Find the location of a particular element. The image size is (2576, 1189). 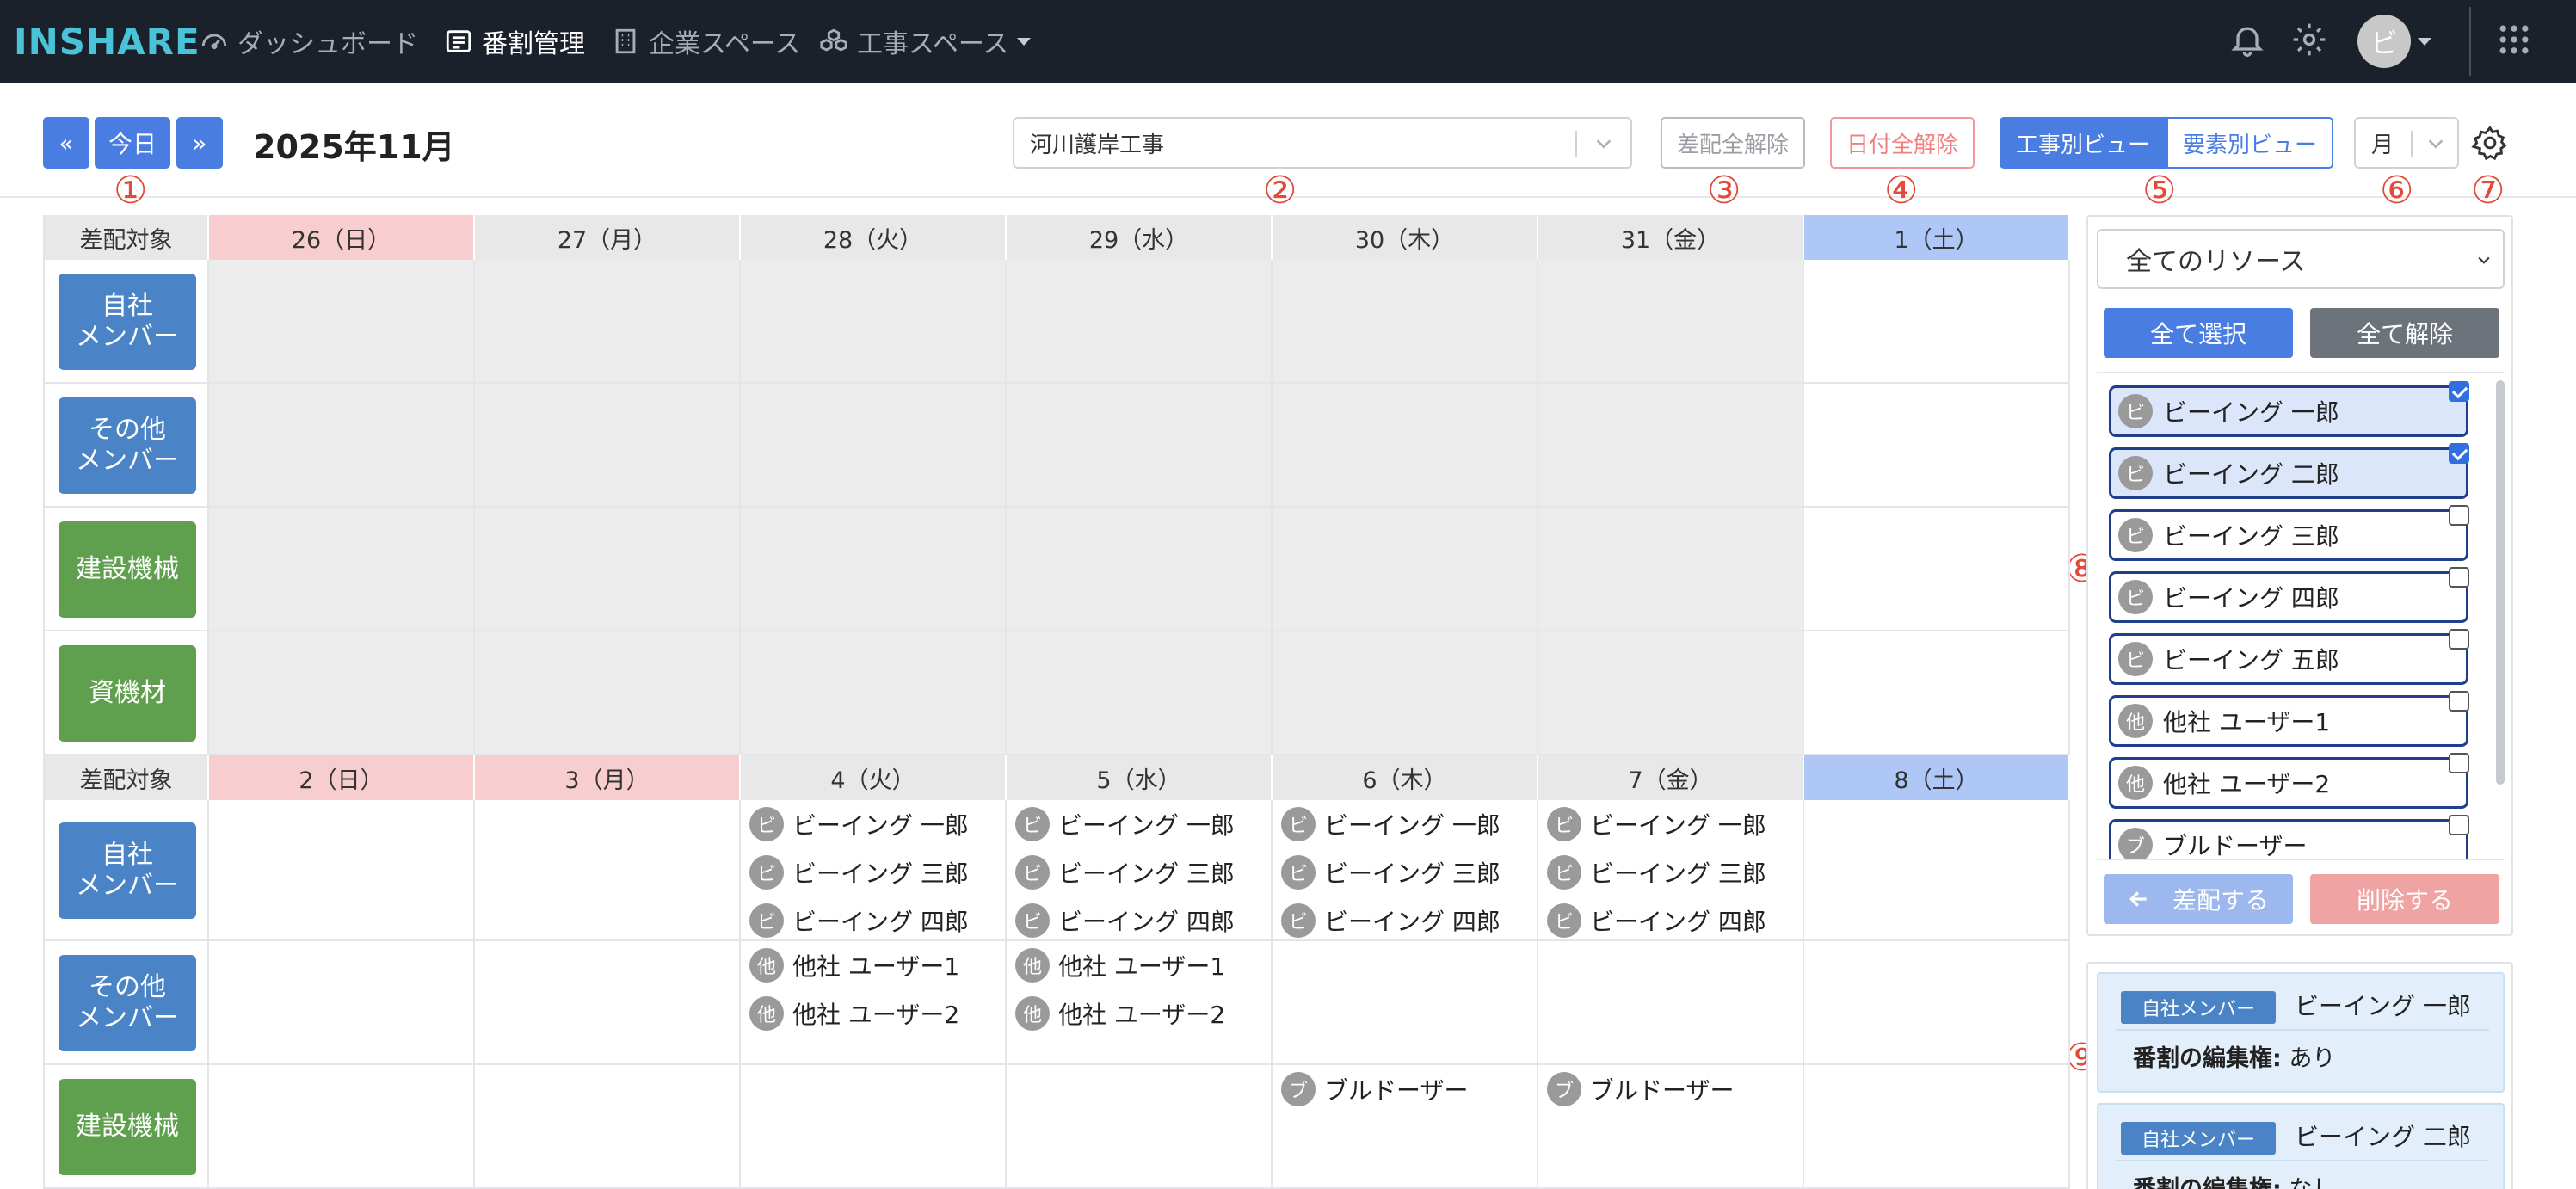

user-menu-chevron-icon is located at coordinates (2424, 42).